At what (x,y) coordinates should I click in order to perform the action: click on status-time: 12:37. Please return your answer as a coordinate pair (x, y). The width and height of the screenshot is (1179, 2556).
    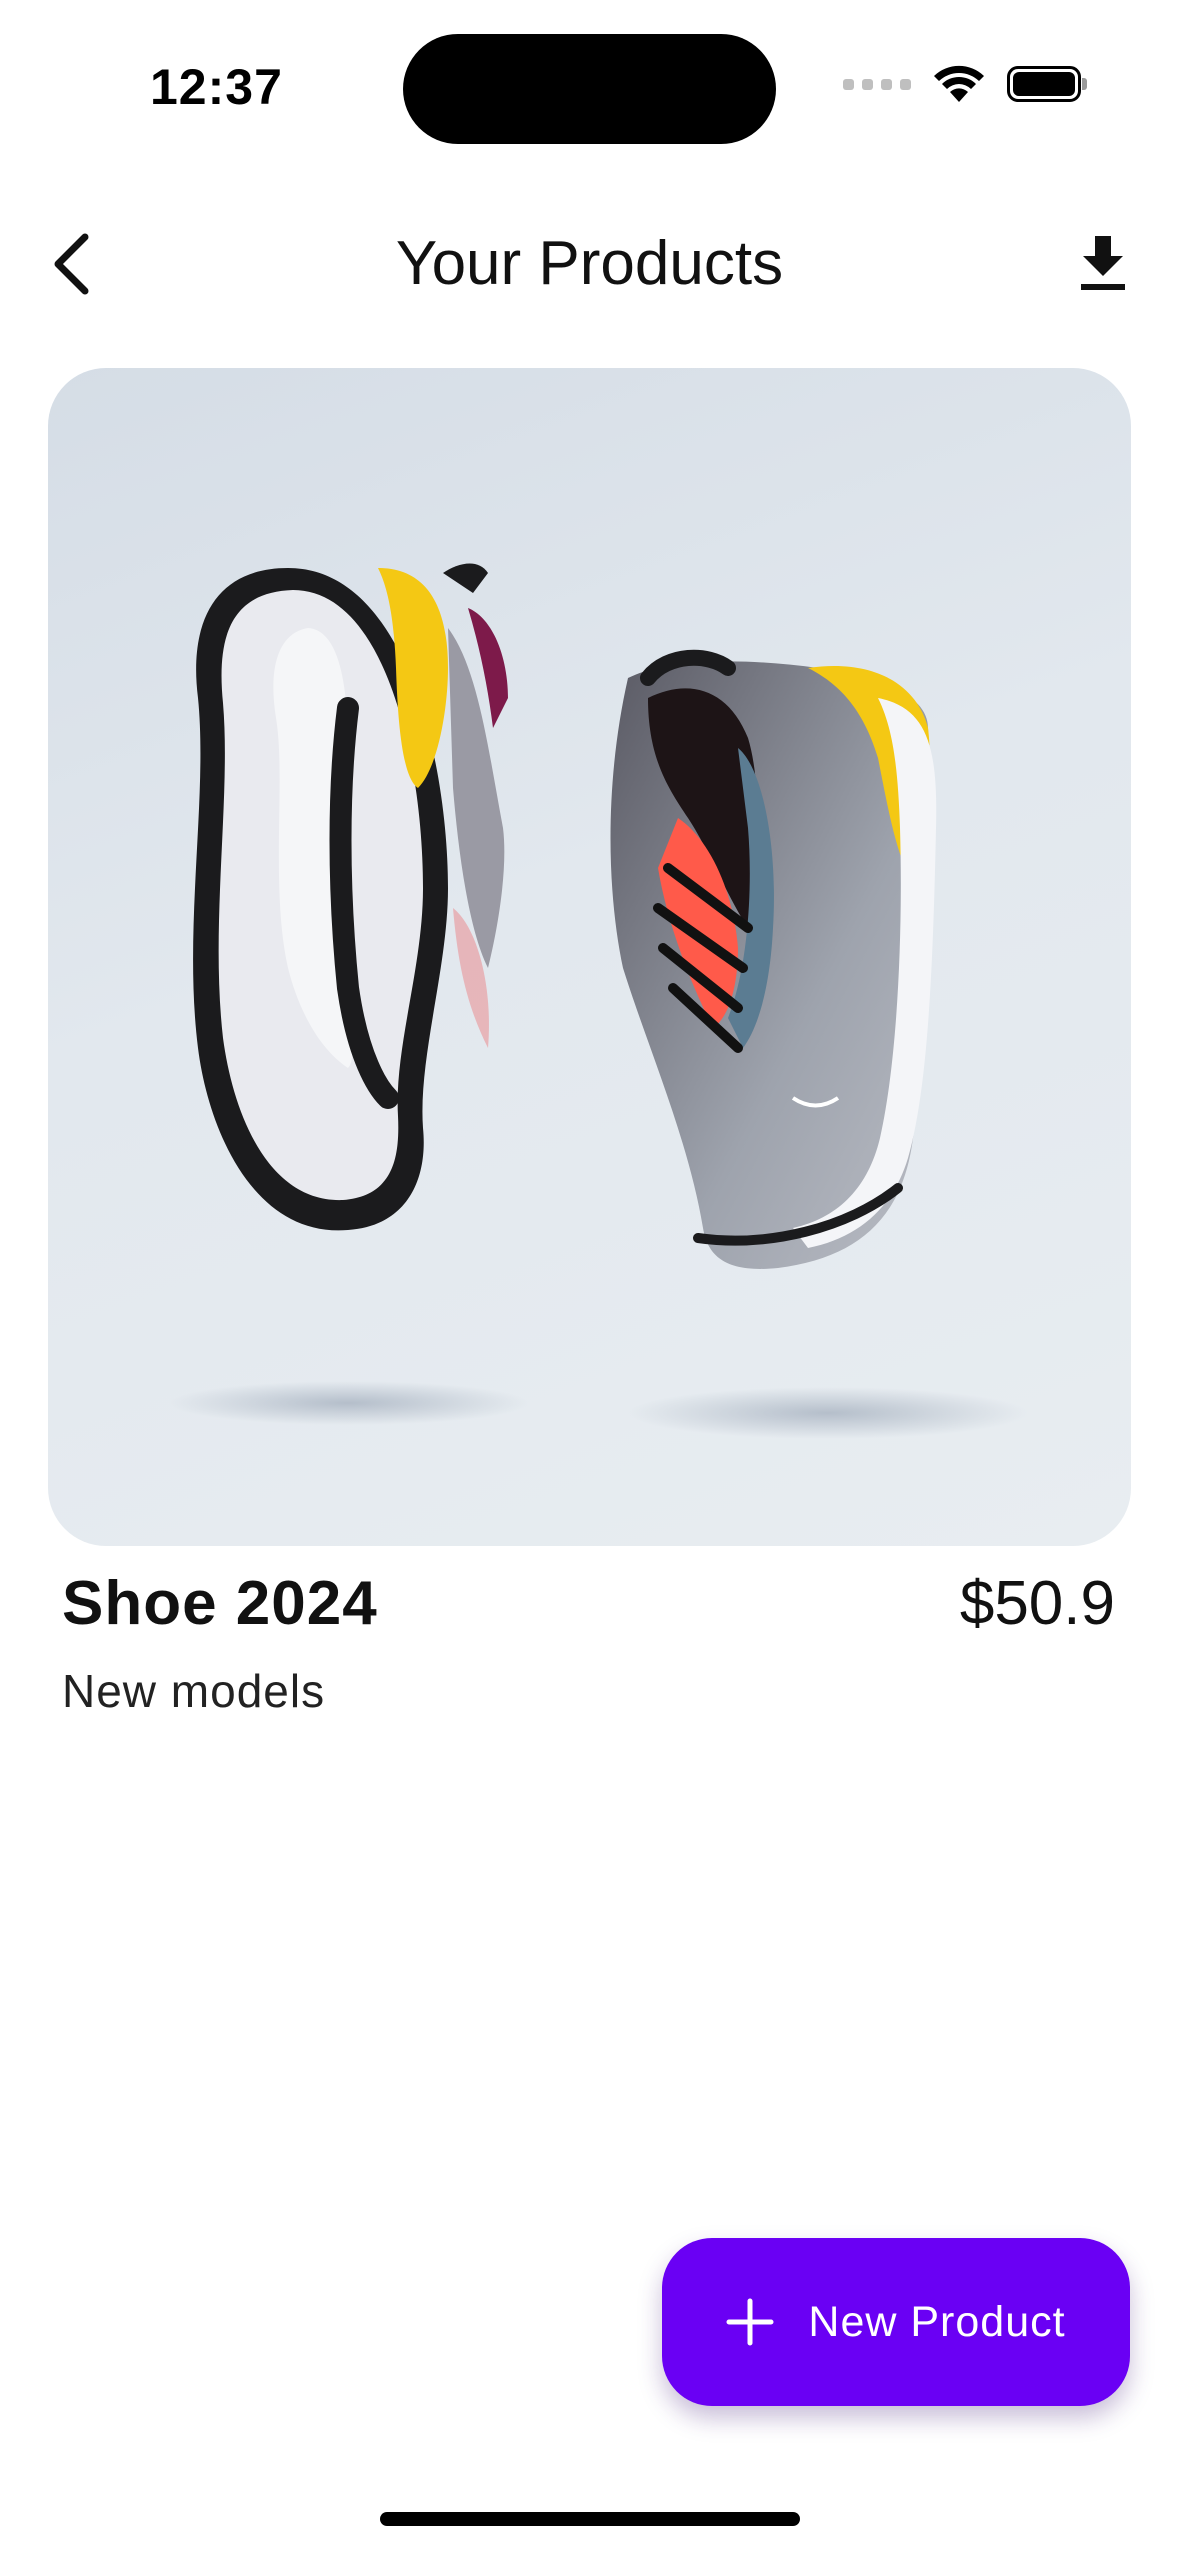
    Looking at the image, I should click on (216, 87).